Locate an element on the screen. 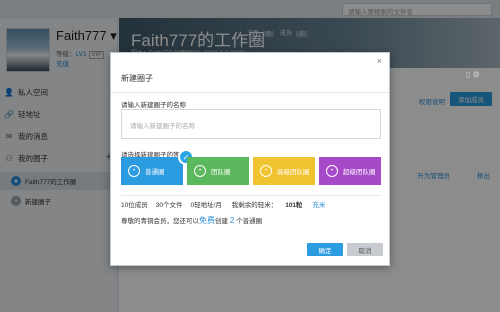  close-icon: × is located at coordinates (379, 61).